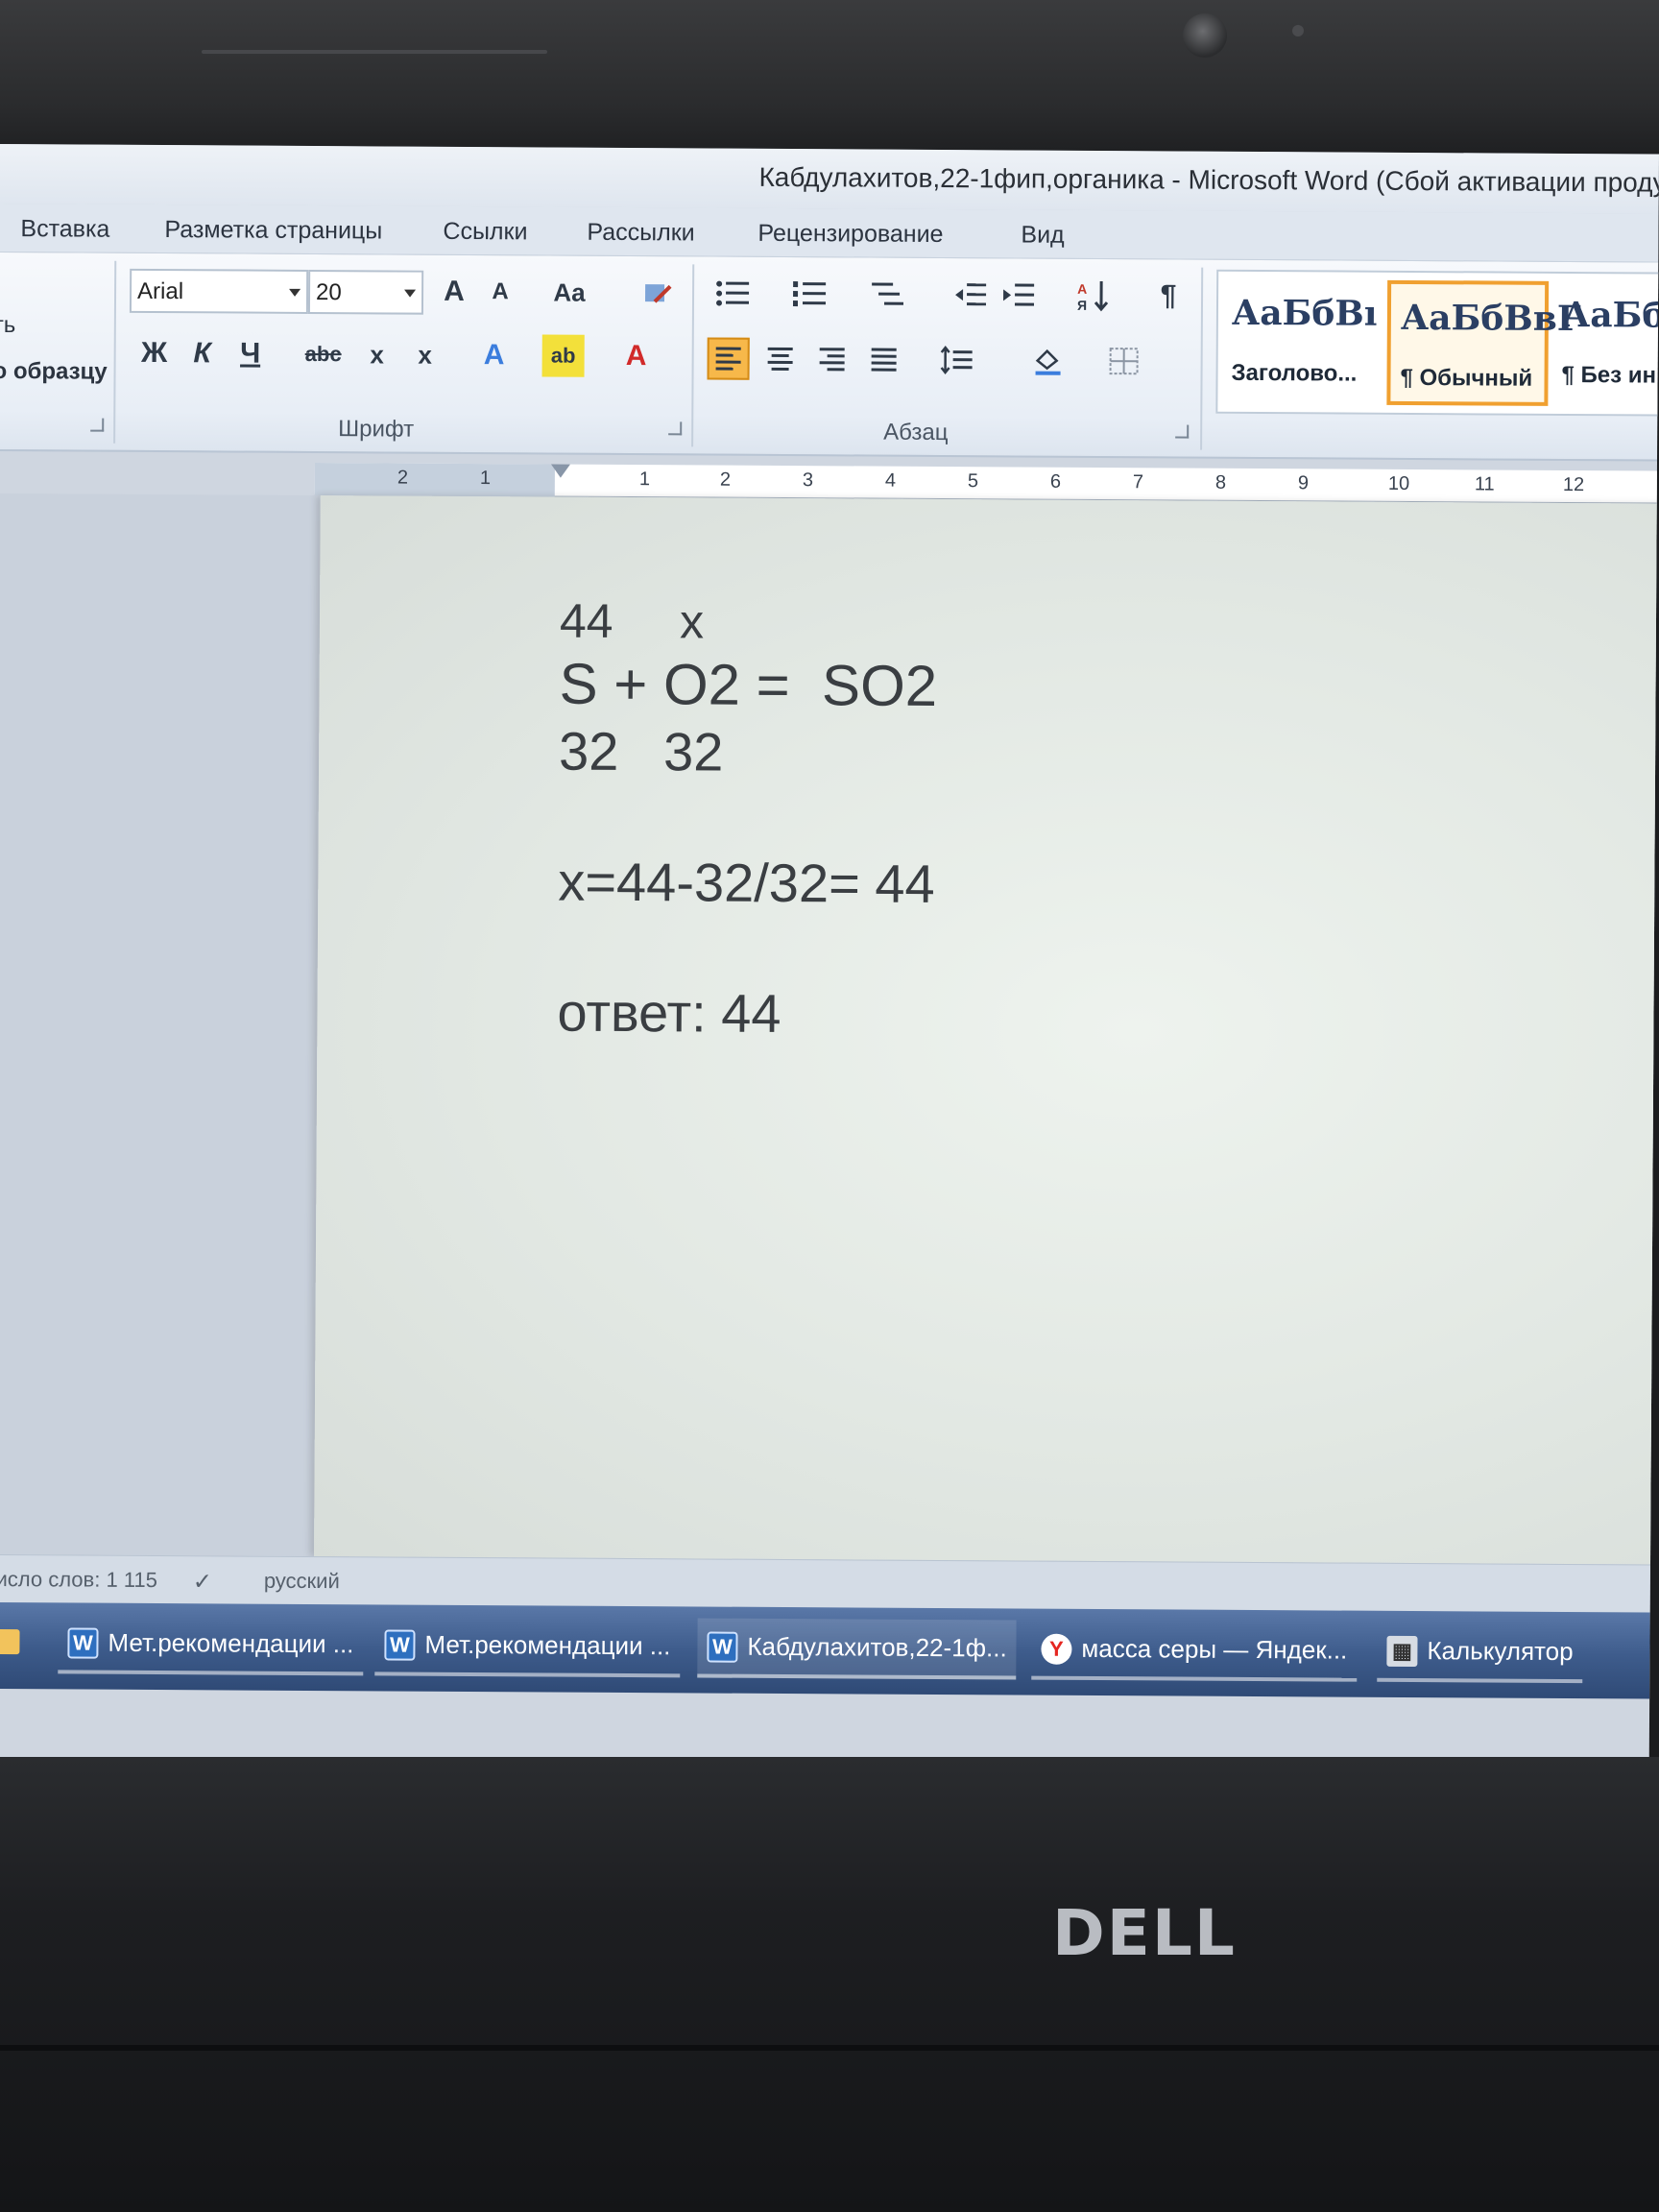 The width and height of the screenshot is (1659, 2212). I want to click on text-effects-button: A, so click(494, 355).